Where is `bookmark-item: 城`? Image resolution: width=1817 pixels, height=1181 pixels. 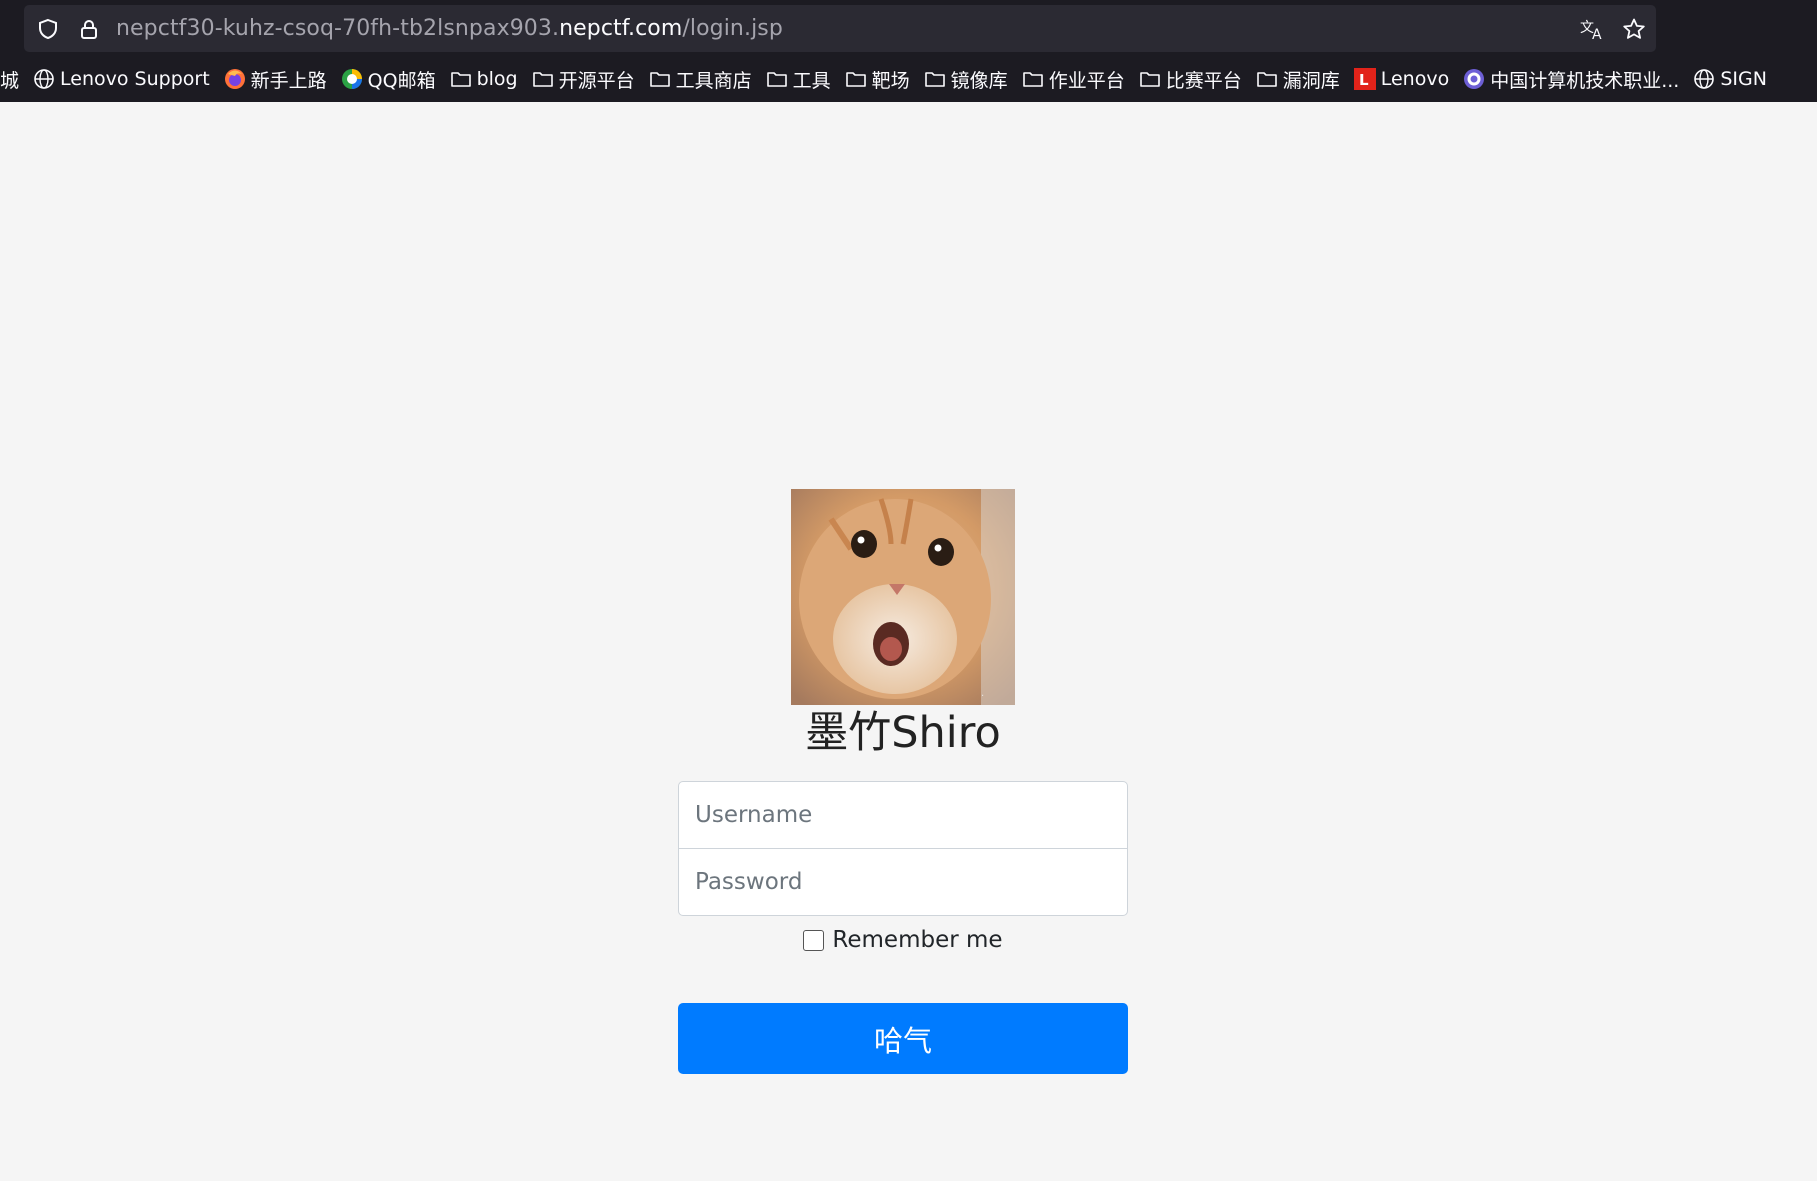
bookmark-item: 城 is located at coordinates (13, 79).